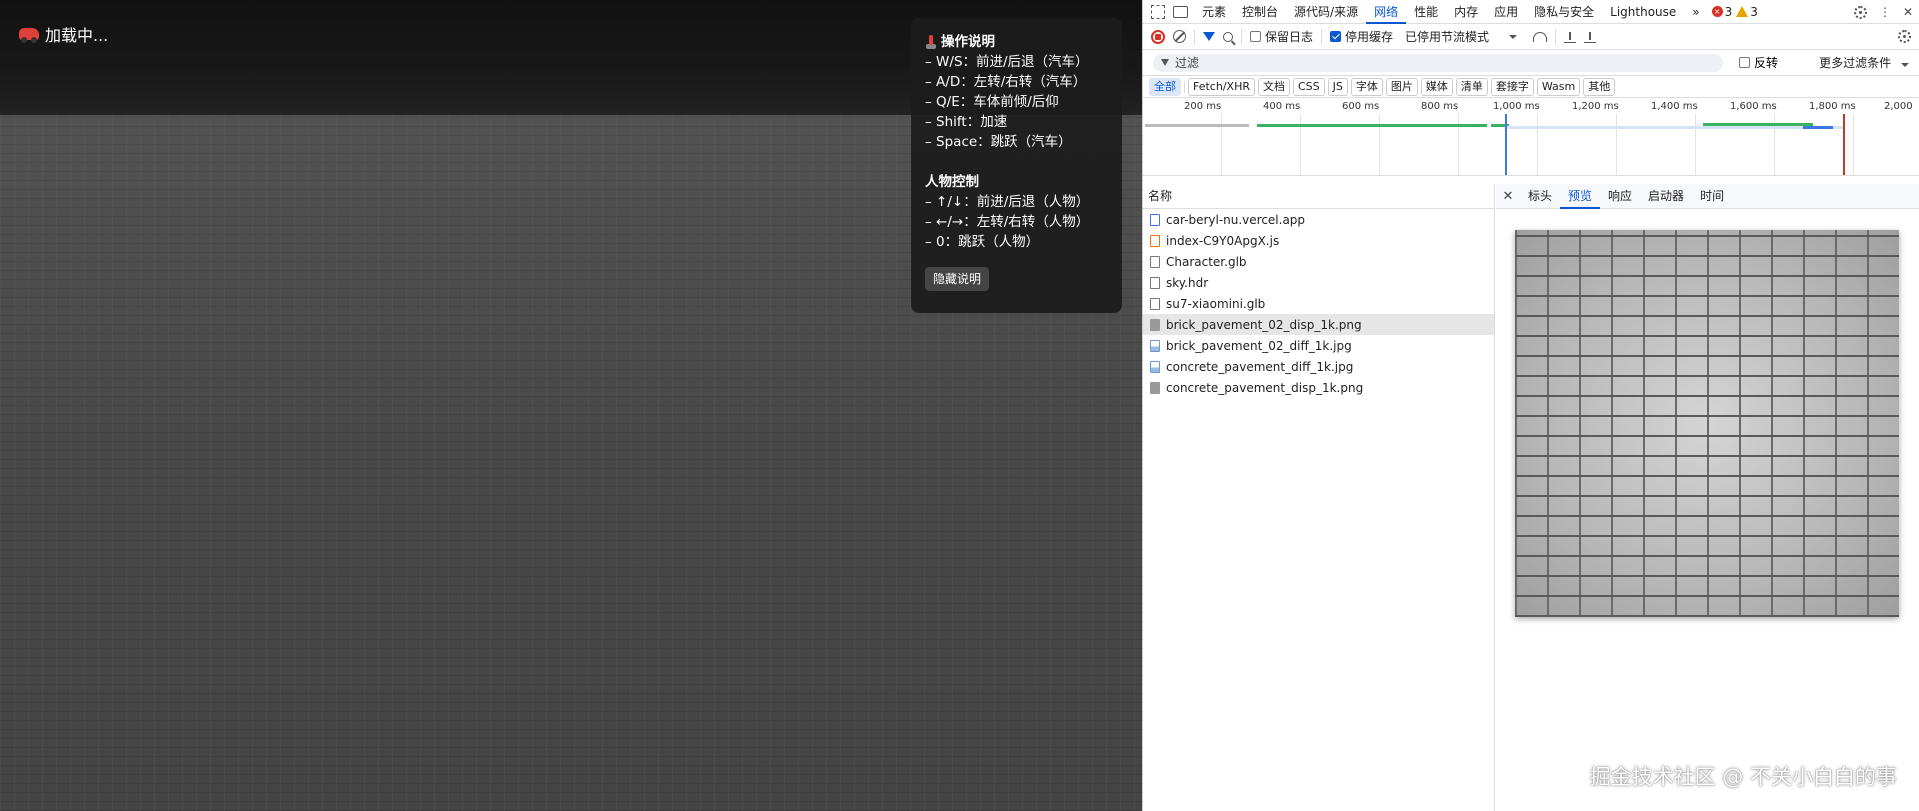 The width and height of the screenshot is (1919, 811). Describe the element at coordinates (1855, 63) in the screenshot. I see `more-filters-label: 更多过滤条件` at that location.